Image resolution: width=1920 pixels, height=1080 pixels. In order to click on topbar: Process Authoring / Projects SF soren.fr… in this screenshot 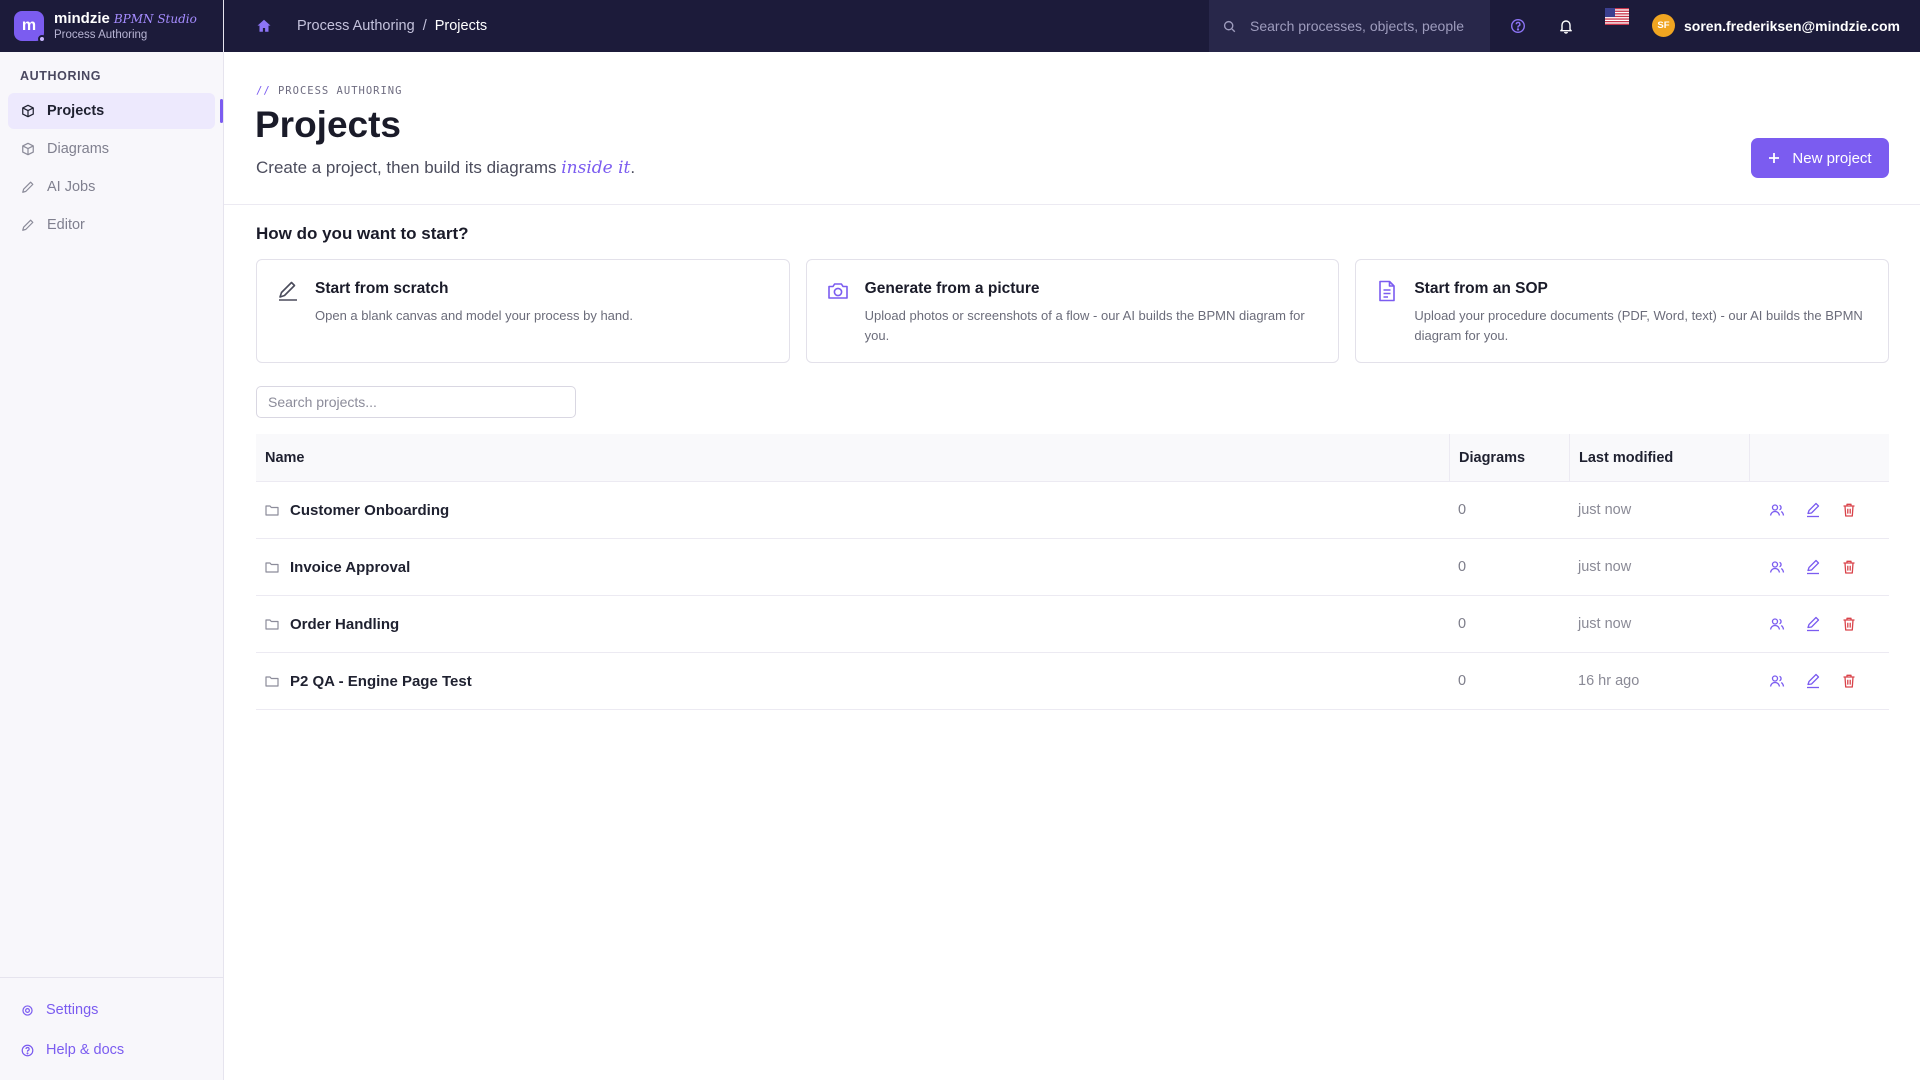, I will do `click(1072, 26)`.